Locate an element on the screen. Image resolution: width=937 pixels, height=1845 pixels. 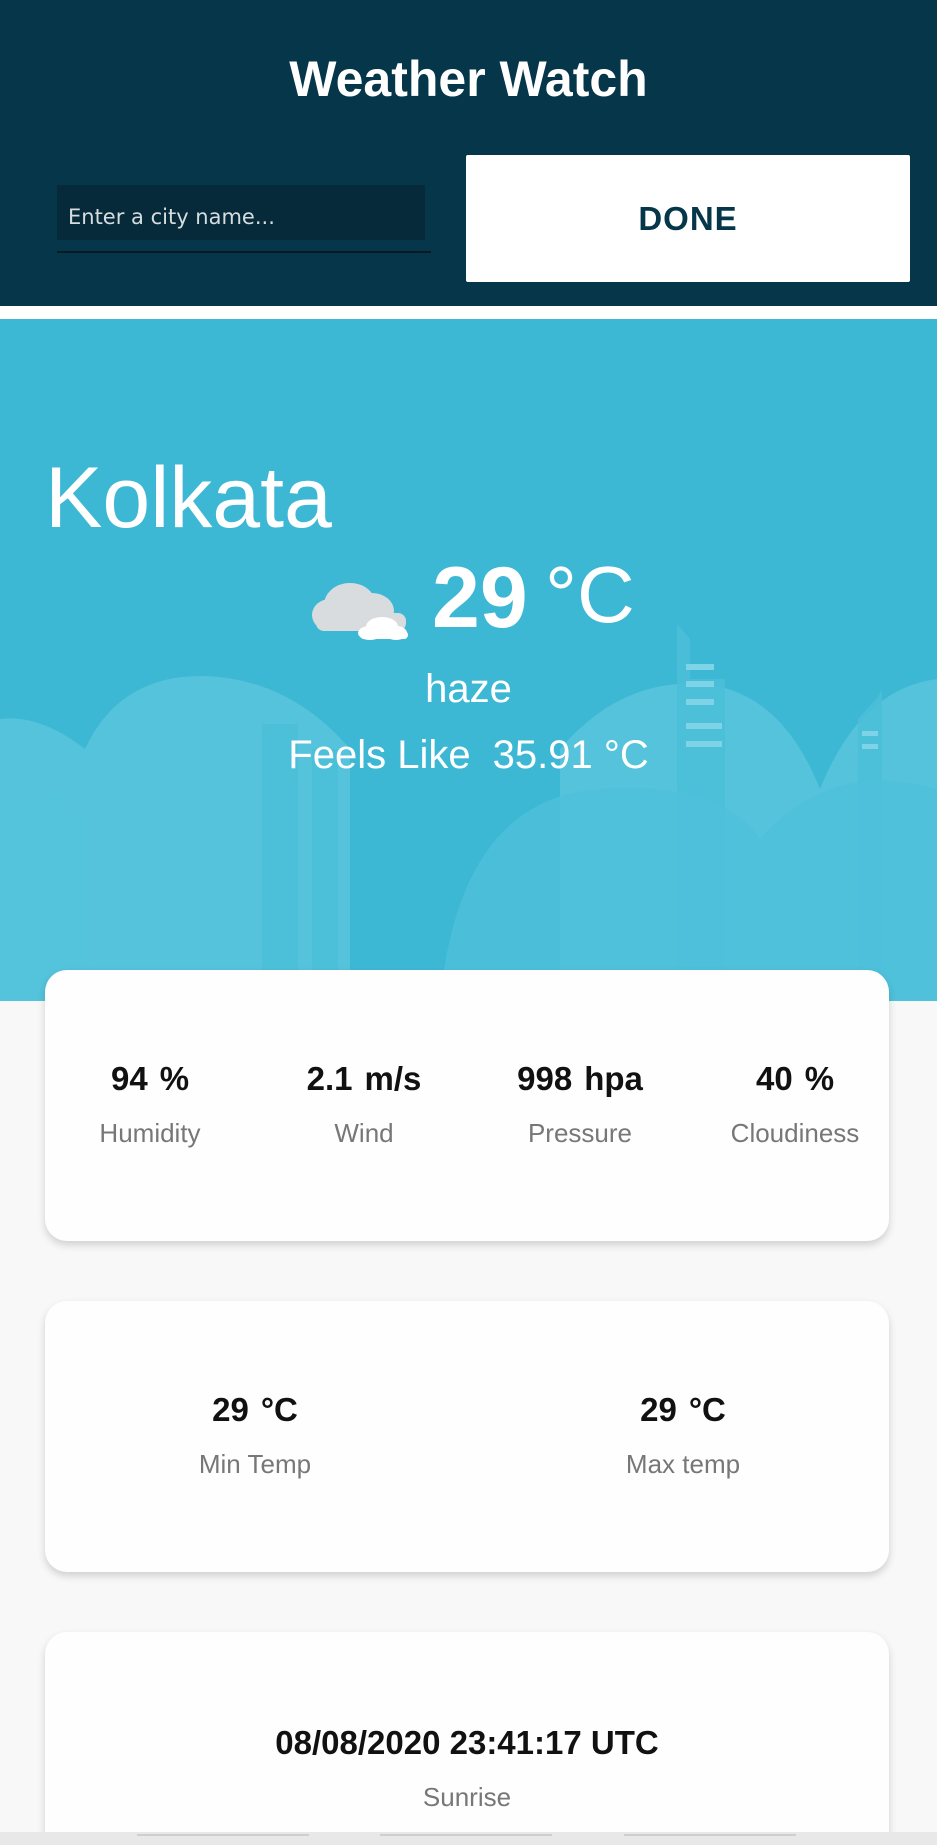
max-temp-unit: °C is located at coordinates (707, 1409).